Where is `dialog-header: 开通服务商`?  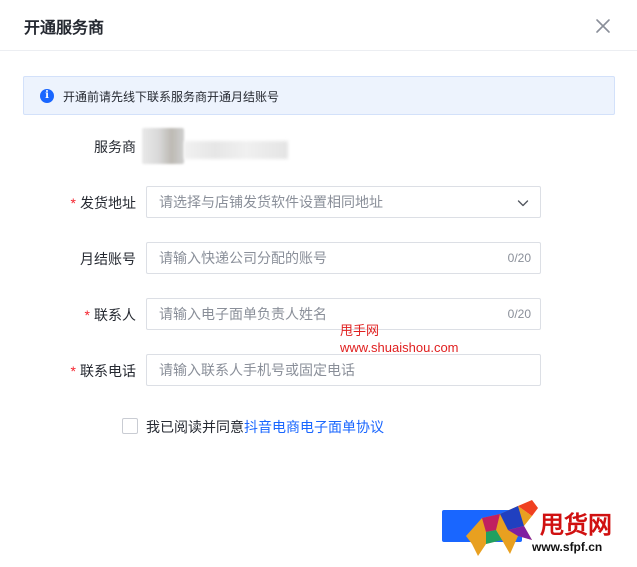
dialog-header: 开通服务商 is located at coordinates (318, 25).